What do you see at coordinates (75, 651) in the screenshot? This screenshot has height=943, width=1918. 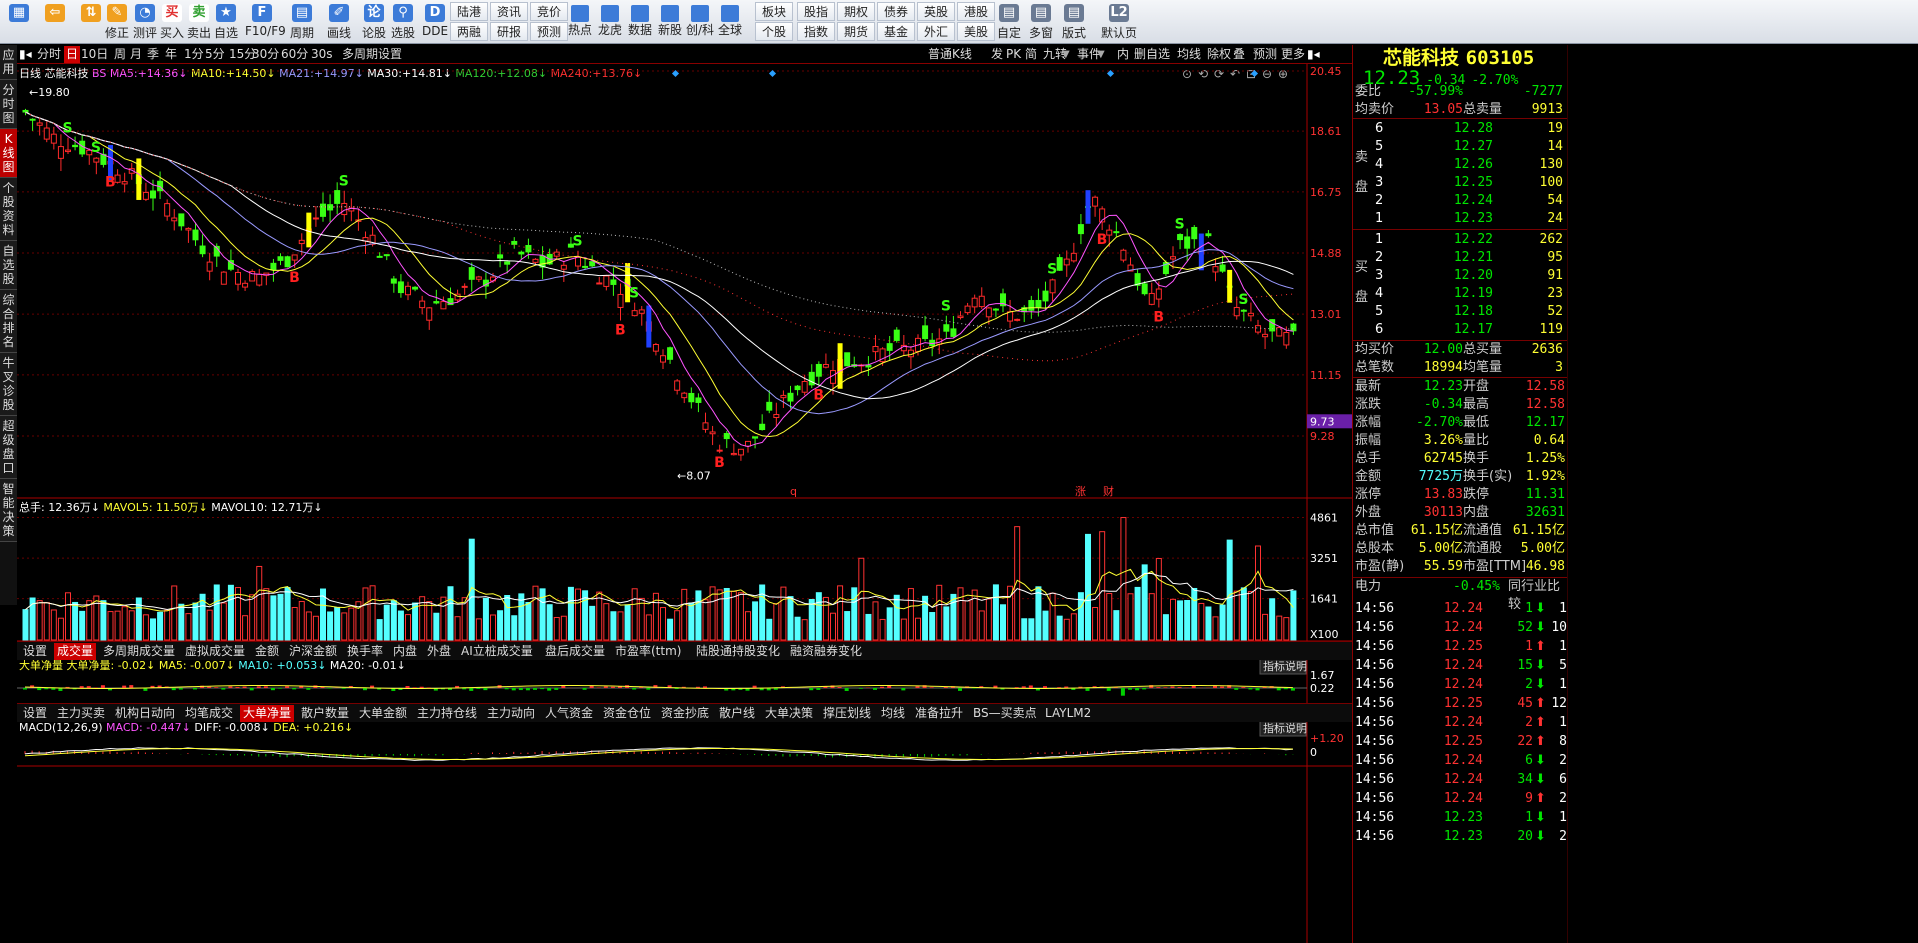 I see `indicator-tab: 成交量` at bounding box center [75, 651].